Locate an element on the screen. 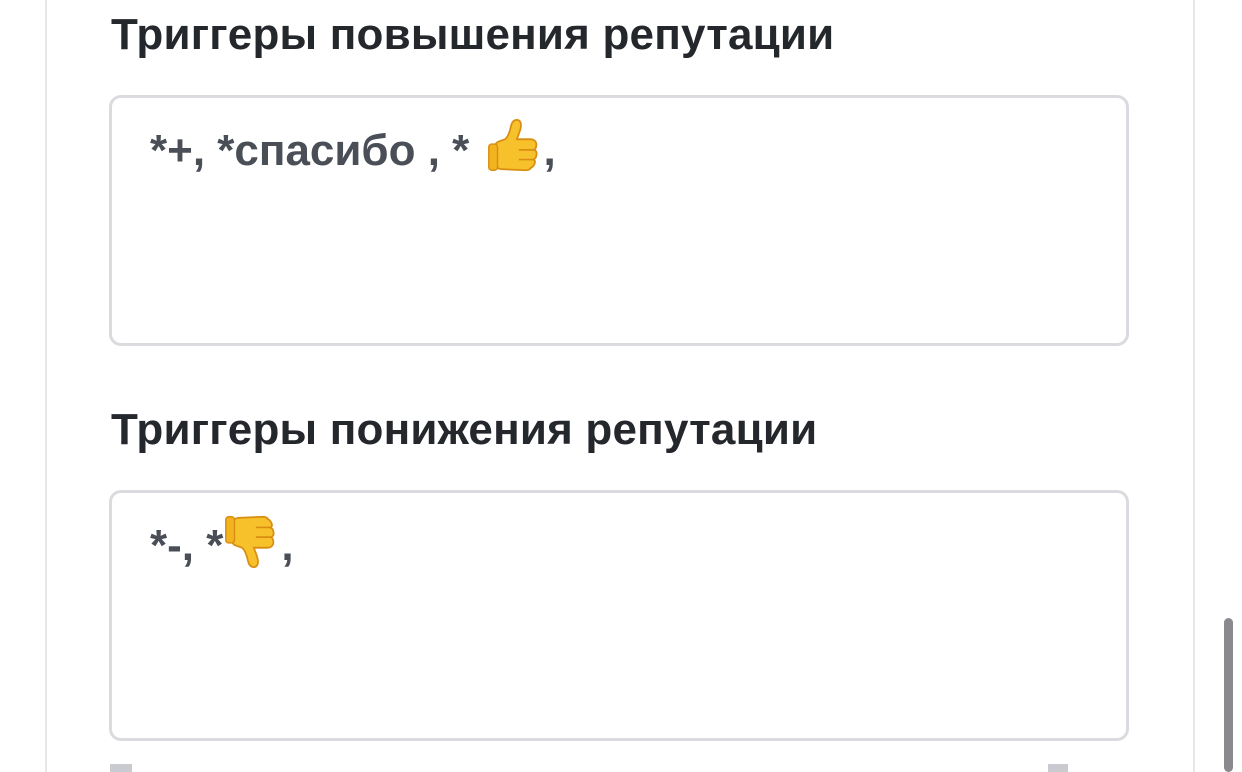  reputation-increase-triggers-value: *+, *спасибо , * , is located at coordinates (353, 148).